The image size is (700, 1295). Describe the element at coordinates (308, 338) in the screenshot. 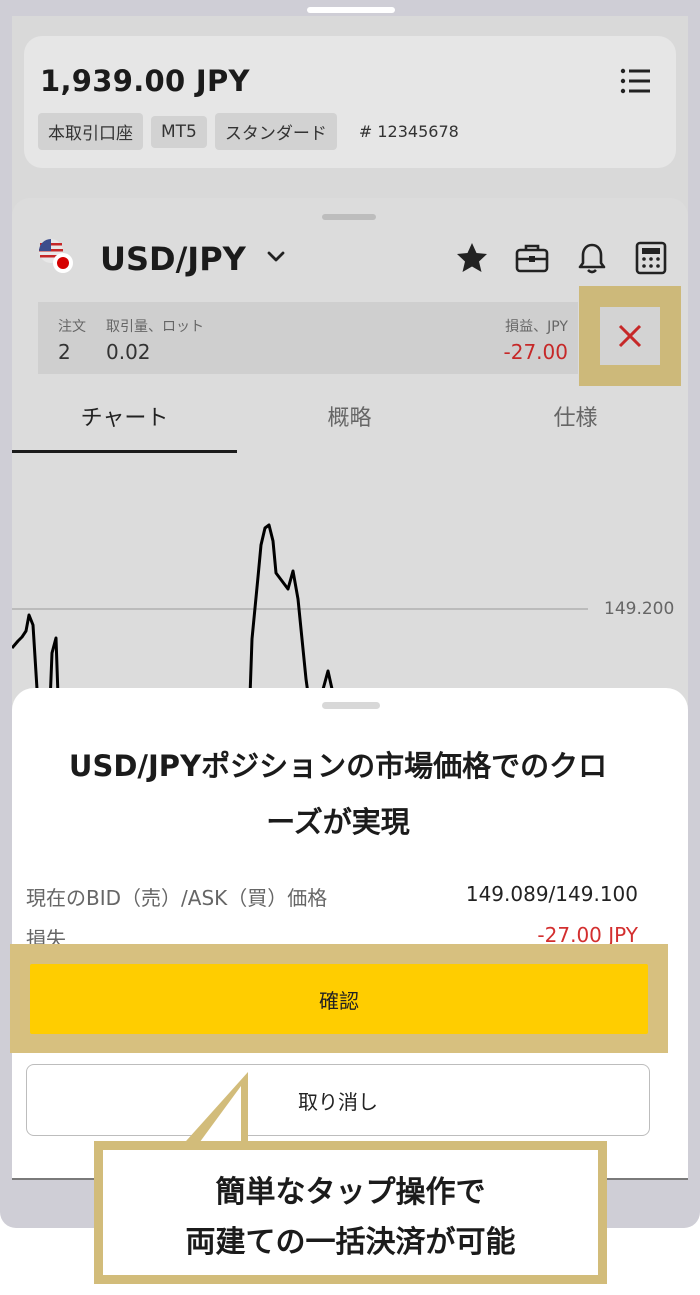

I see `open-position-row: 注文 2 取引量、ロット 0.02 損益、JPY -27.00` at that location.